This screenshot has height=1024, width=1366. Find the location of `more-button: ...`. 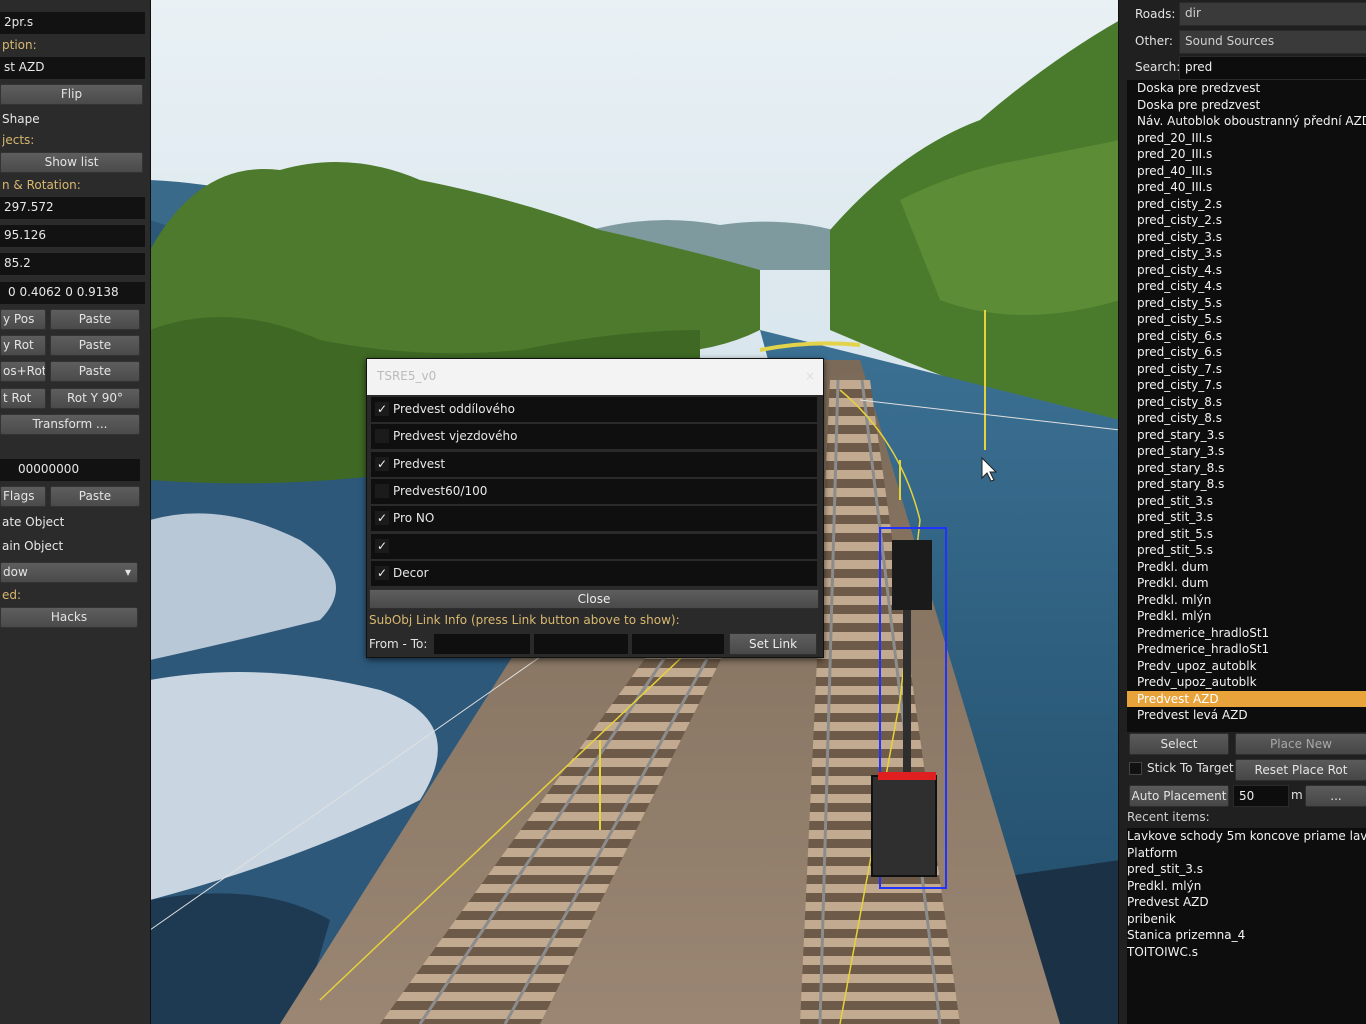

more-button: ... is located at coordinates (1335, 796).